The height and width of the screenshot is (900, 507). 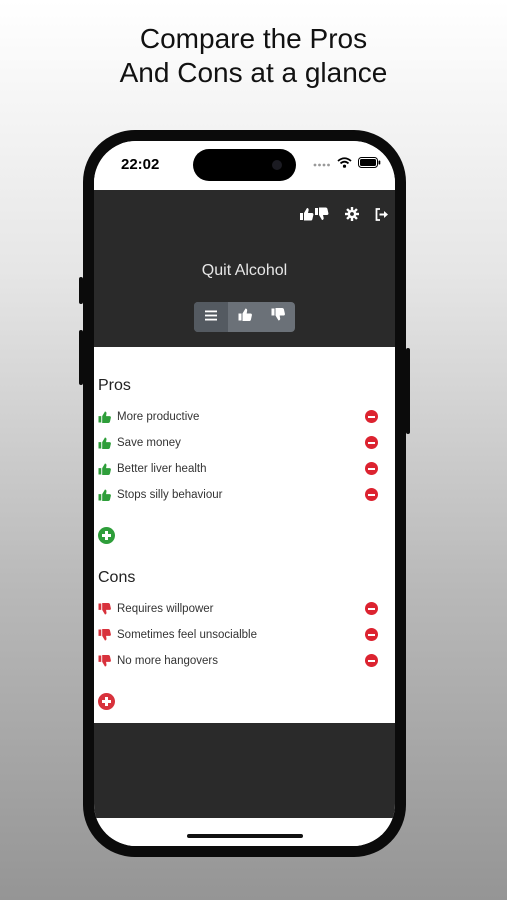 What do you see at coordinates (81, 357) in the screenshot?
I see `phone-volume-button` at bounding box center [81, 357].